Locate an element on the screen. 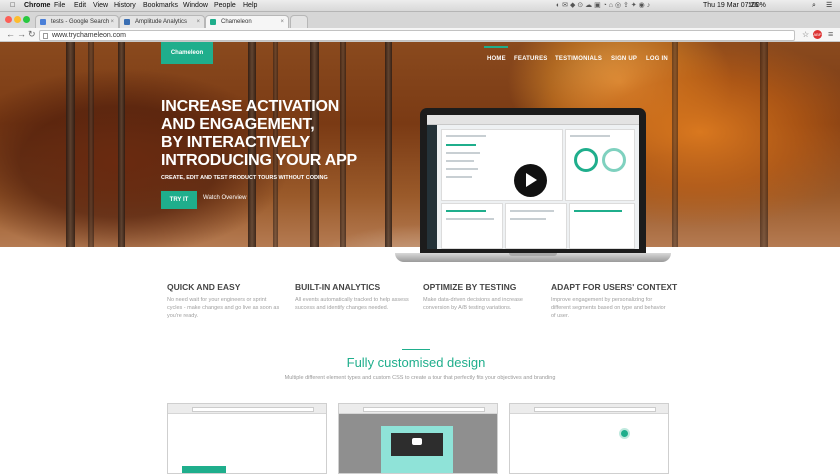 The width and height of the screenshot is (840, 474). menu-file: File is located at coordinates (59, 5).